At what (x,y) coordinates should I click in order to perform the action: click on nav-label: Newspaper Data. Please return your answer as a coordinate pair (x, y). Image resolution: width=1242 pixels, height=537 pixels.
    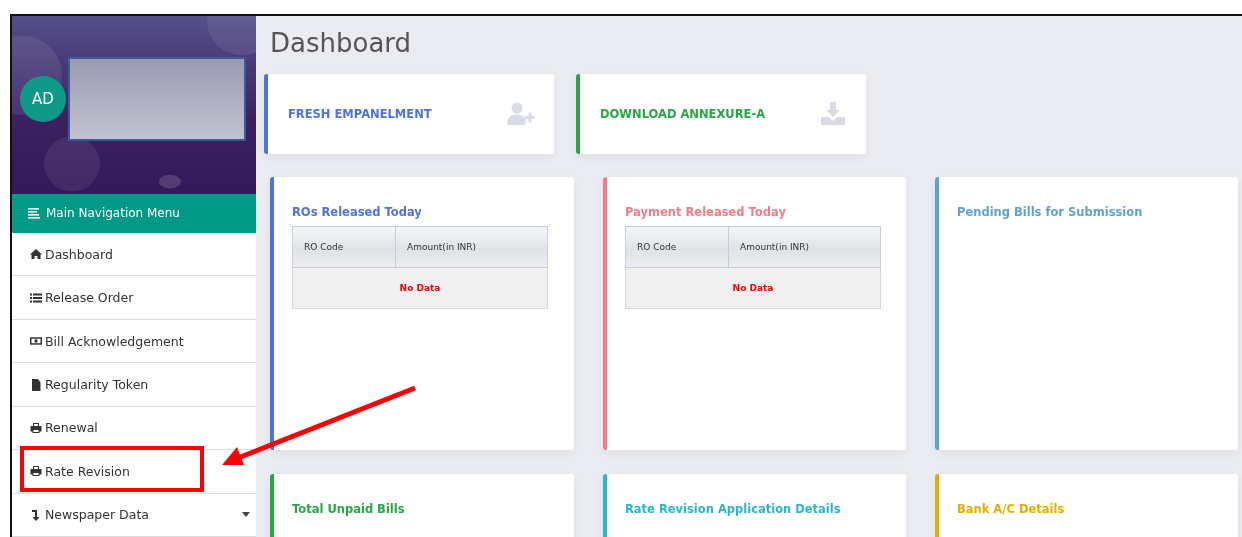
    Looking at the image, I should click on (97, 515).